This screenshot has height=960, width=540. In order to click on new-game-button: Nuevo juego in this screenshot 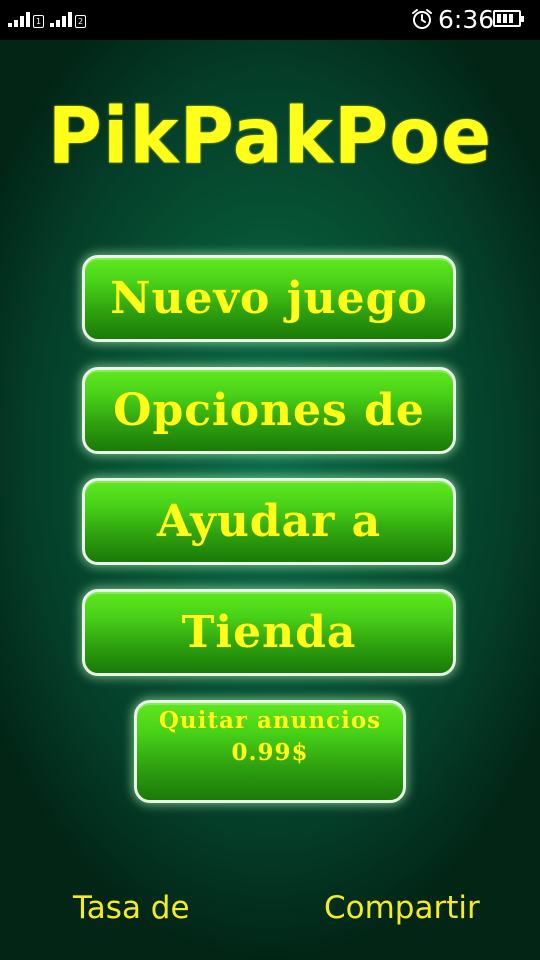, I will do `click(269, 298)`.